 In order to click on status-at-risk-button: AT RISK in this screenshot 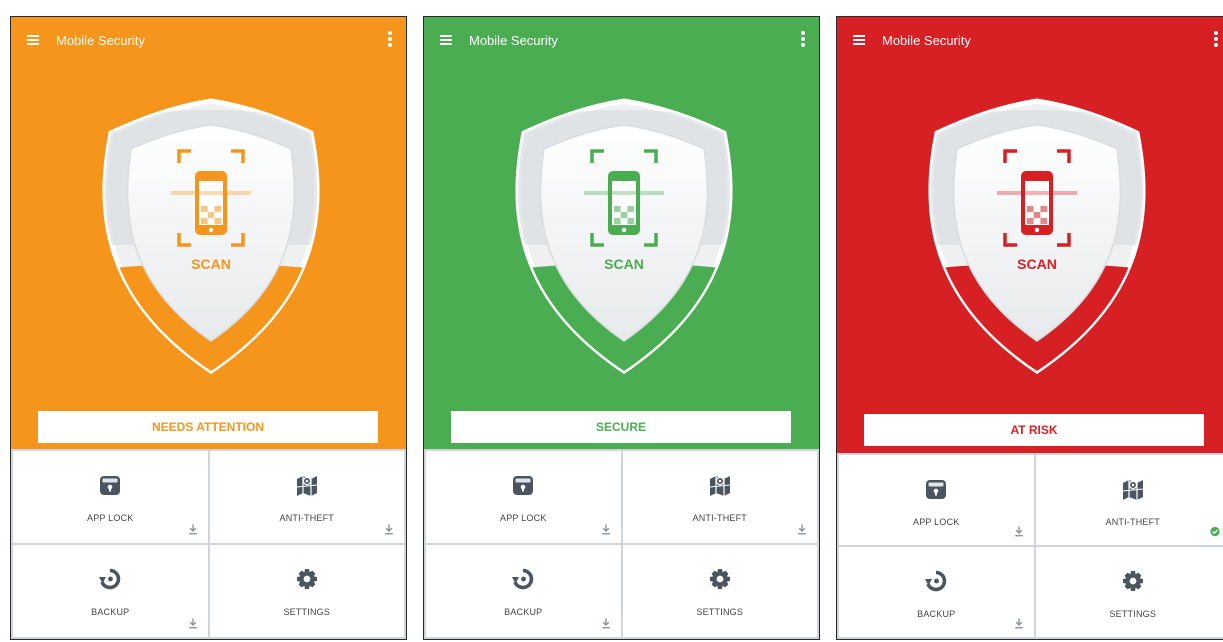, I will do `click(1034, 430)`.